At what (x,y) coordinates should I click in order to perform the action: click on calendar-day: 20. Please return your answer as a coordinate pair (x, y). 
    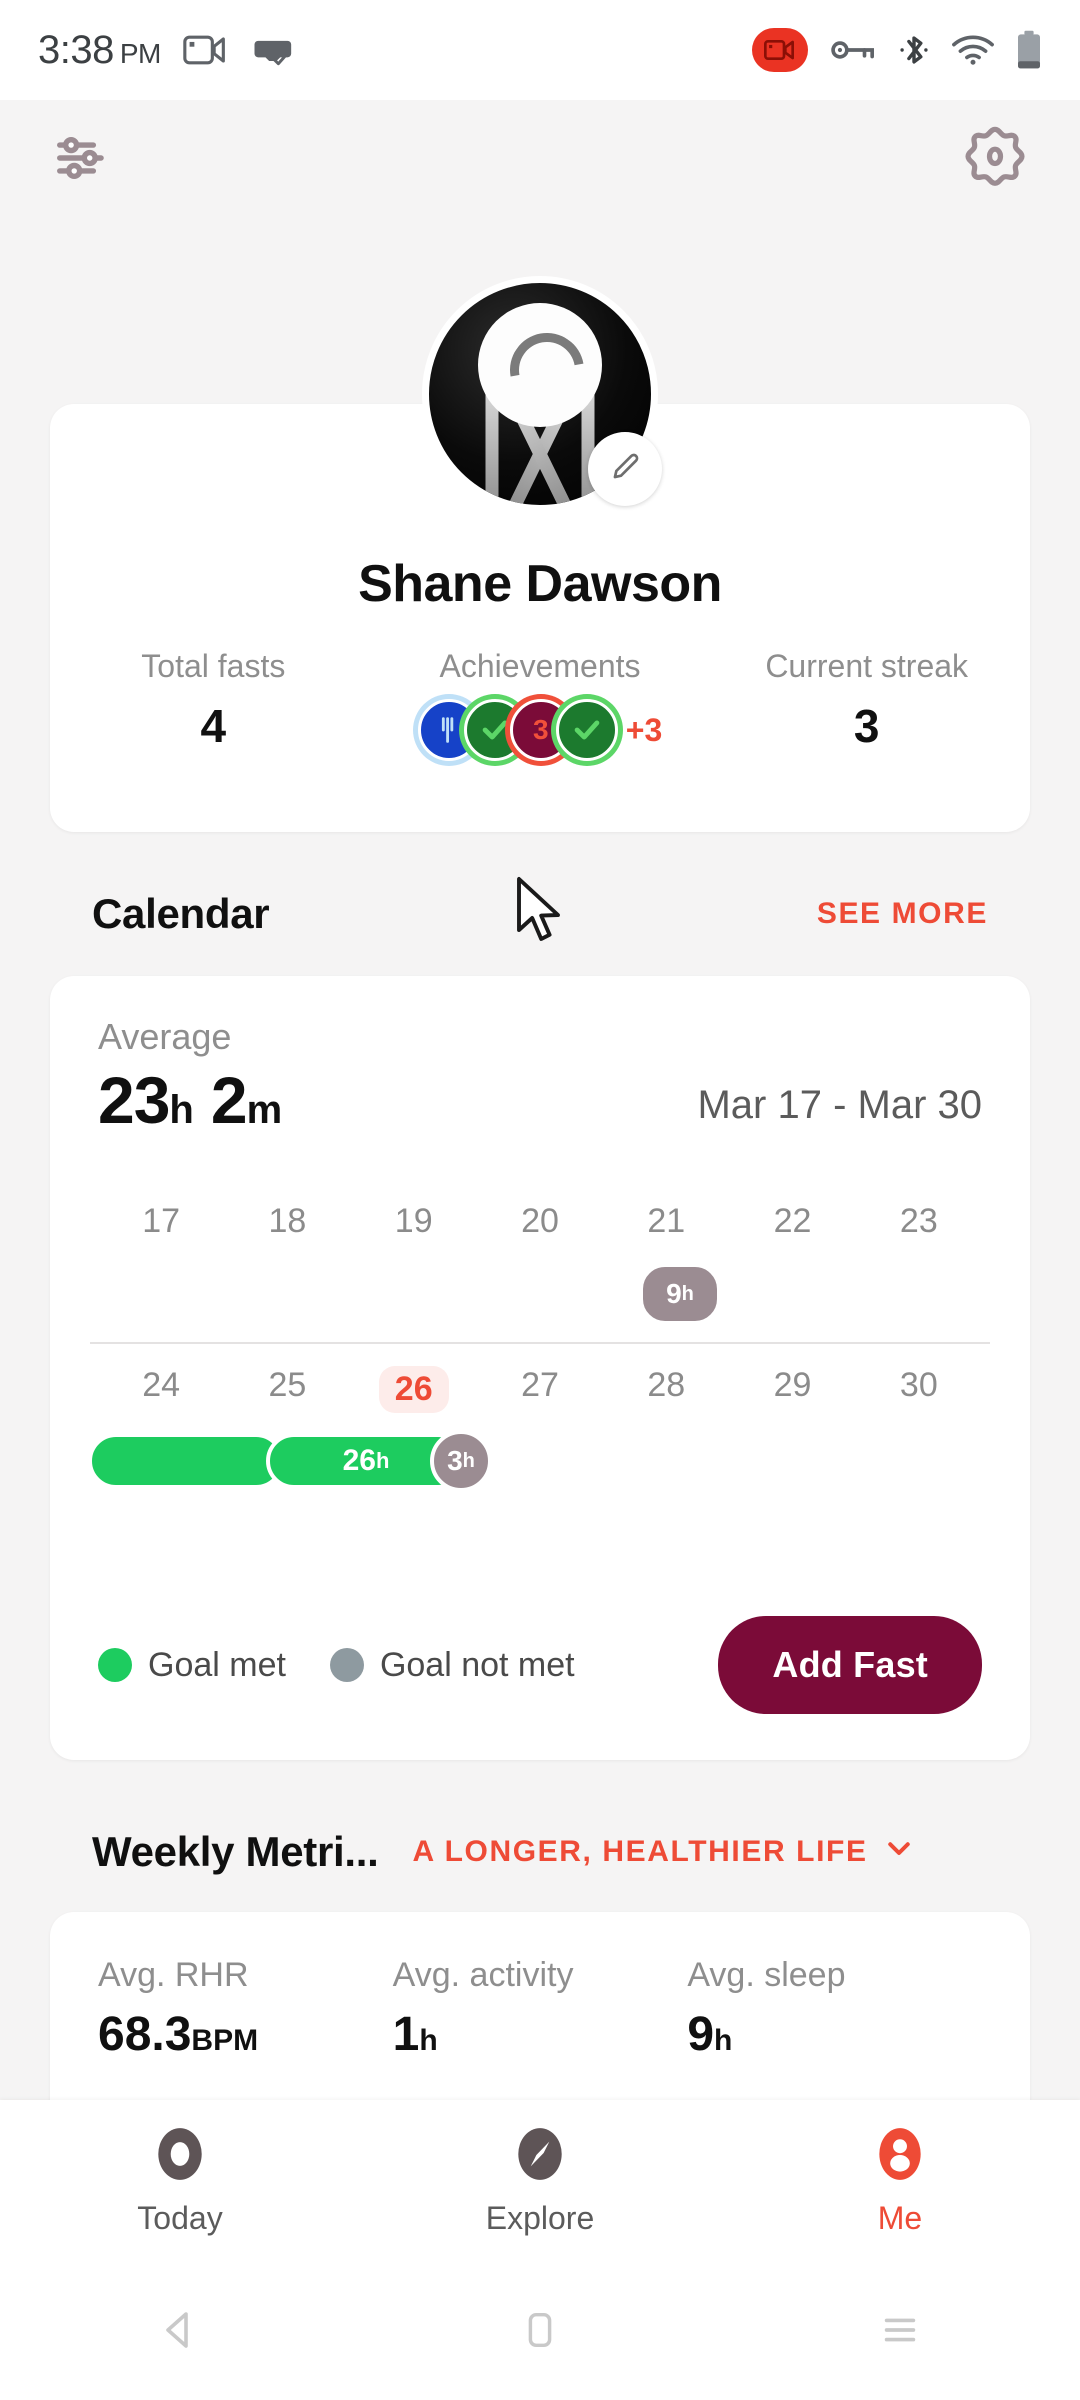
    Looking at the image, I should click on (540, 1221).